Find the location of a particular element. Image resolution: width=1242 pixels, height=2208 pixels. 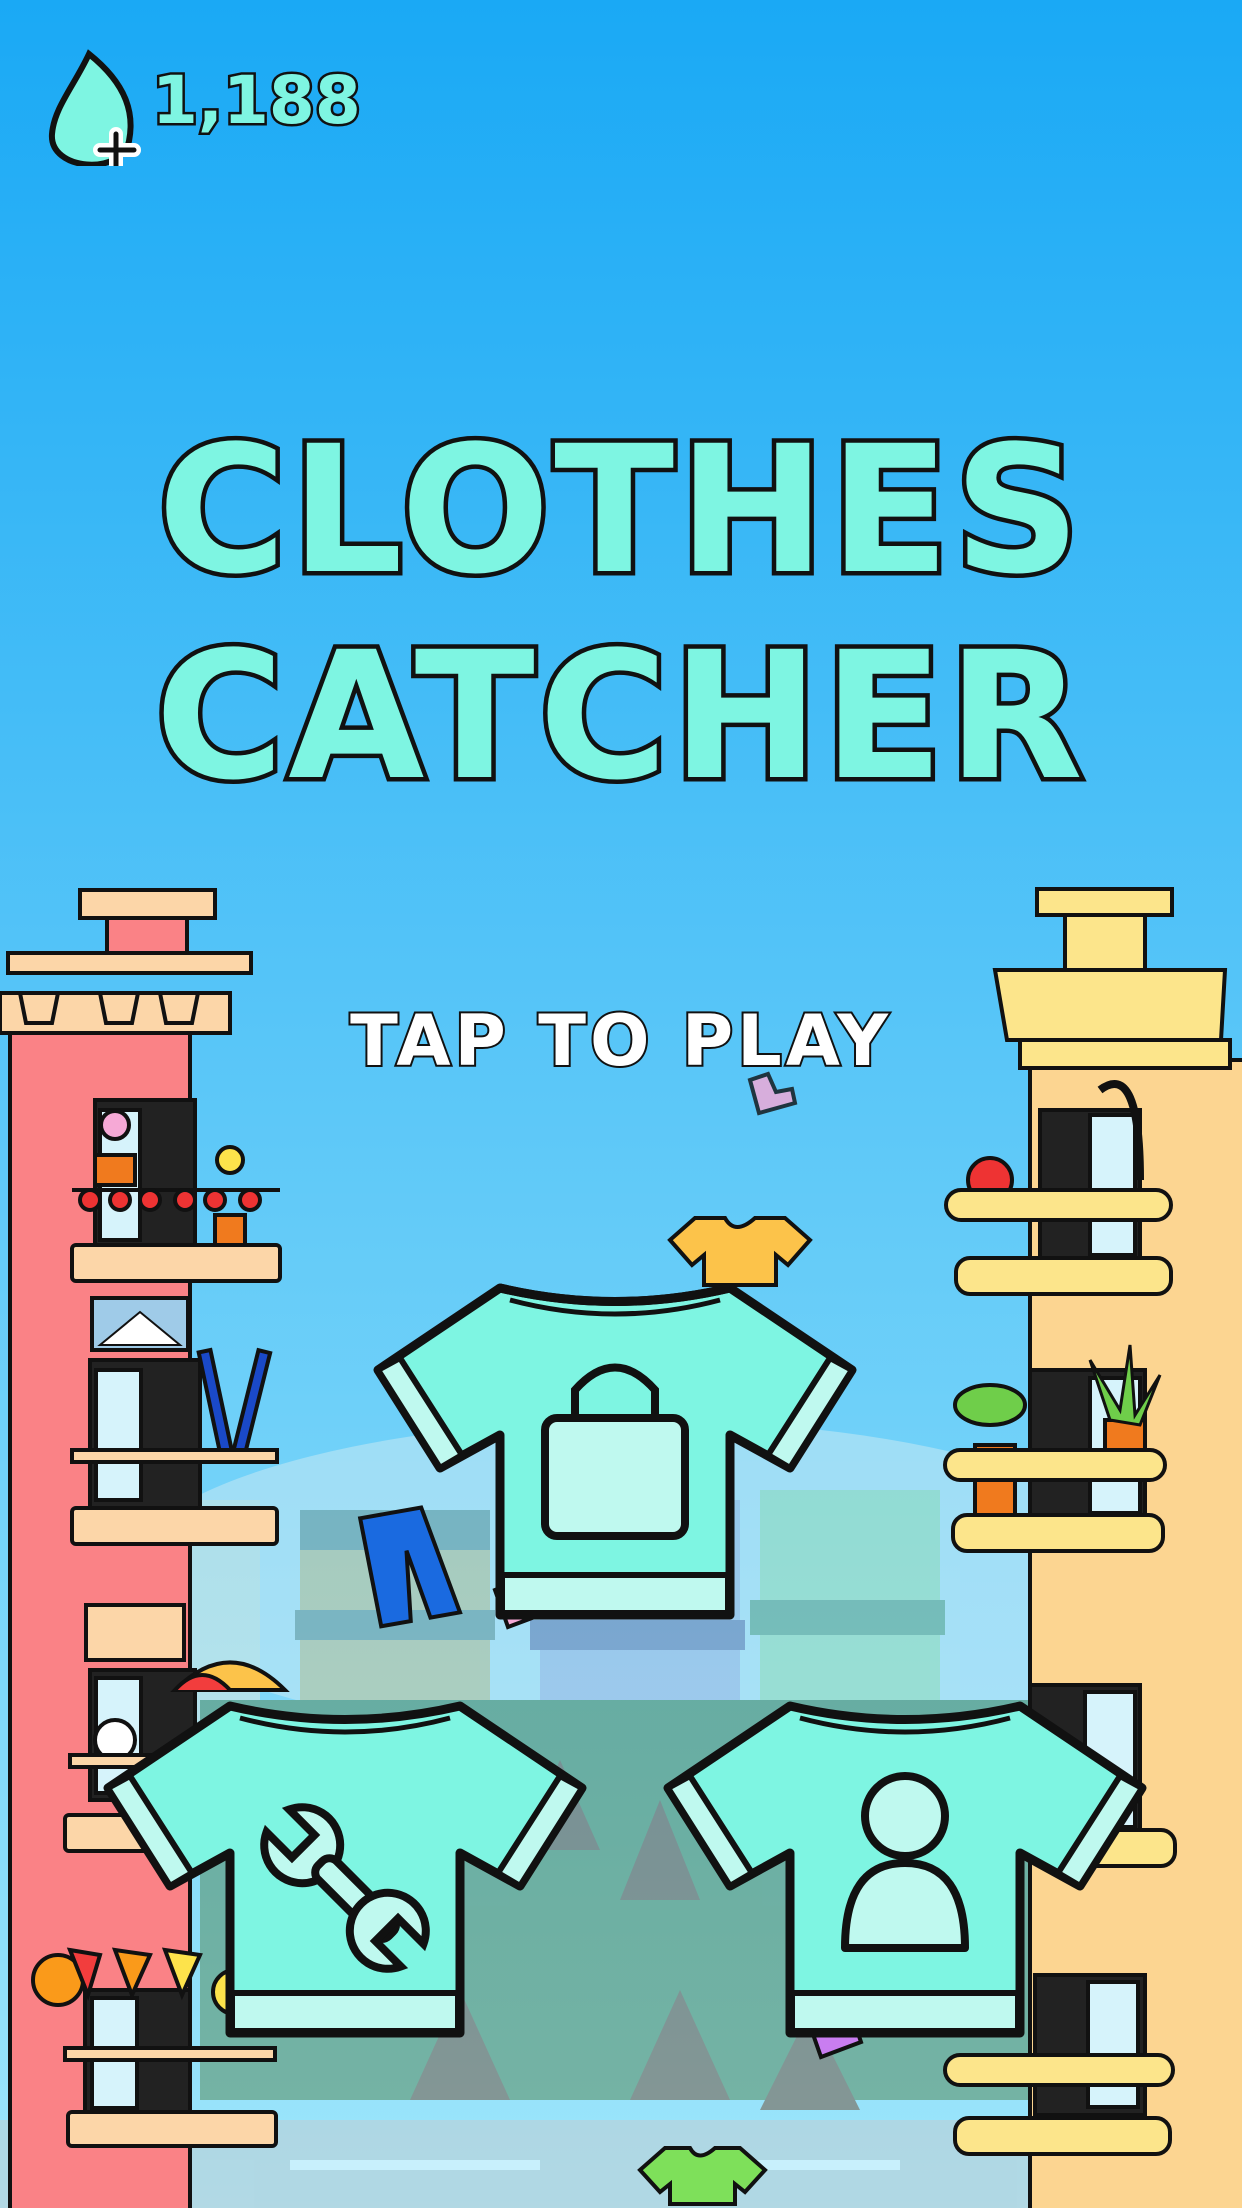

game-title-line1: CLOTHES is located at coordinates (619, 511).